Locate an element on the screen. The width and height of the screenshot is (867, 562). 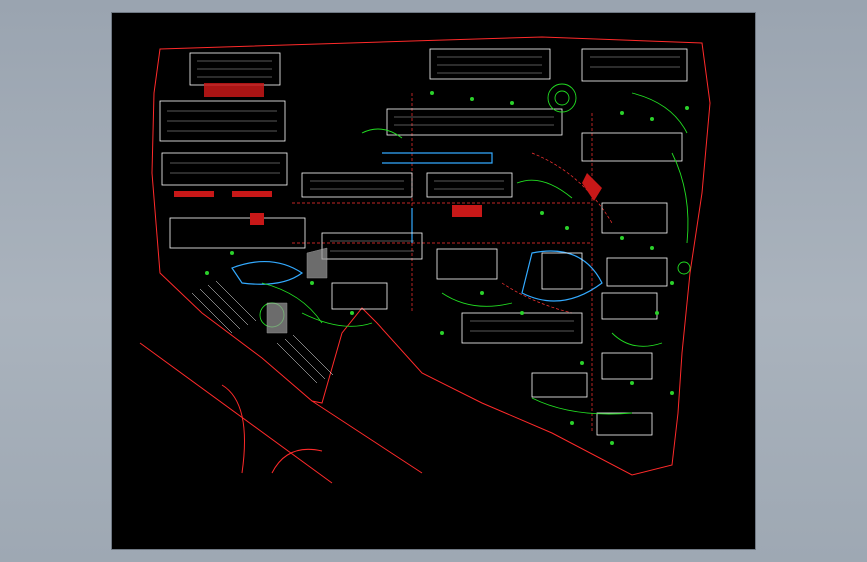
red-detail-elements is located at coordinates (388, 154).